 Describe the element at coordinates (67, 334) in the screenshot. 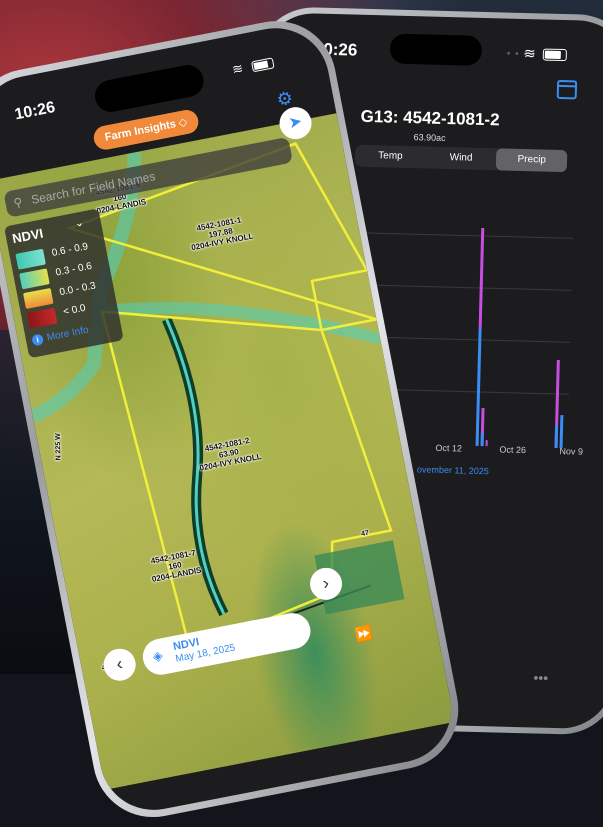

I see `more-info-label: More Info` at that location.